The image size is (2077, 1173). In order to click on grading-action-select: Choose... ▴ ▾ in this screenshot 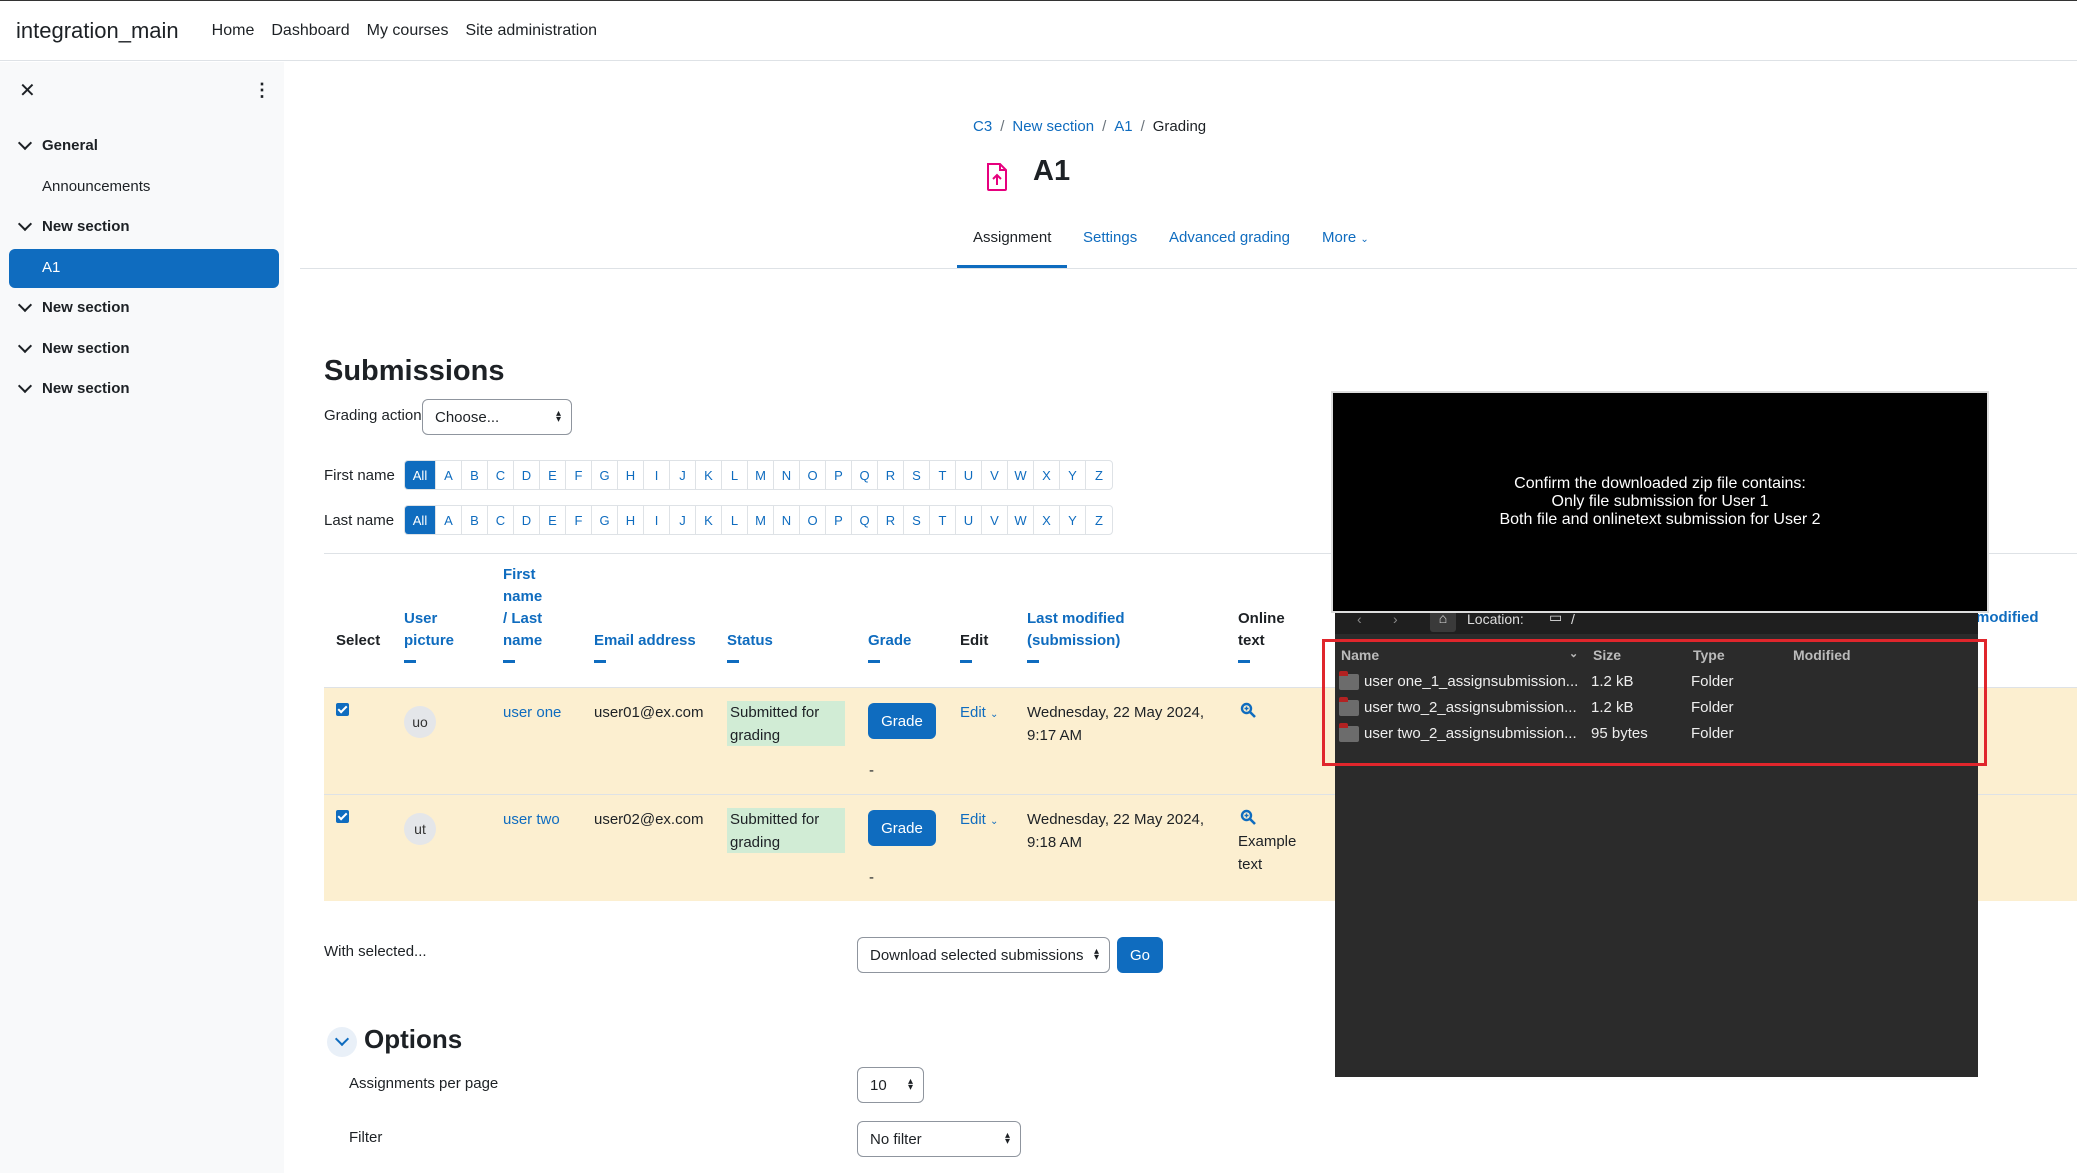, I will do `click(497, 417)`.